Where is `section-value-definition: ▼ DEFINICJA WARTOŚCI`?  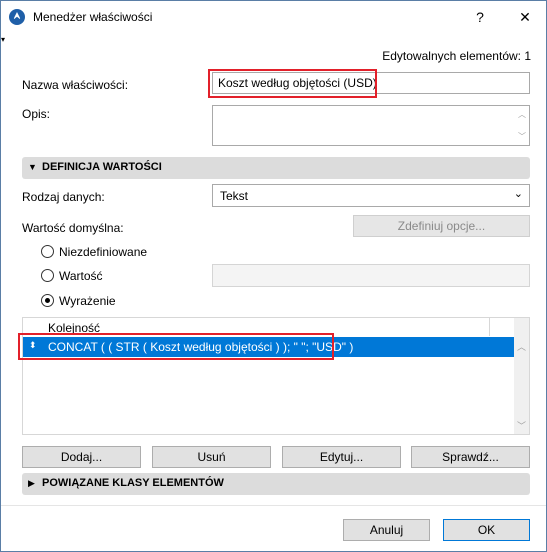
section-value-definition: ▼ DEFINICJA WARTOŚCI is located at coordinates (276, 168).